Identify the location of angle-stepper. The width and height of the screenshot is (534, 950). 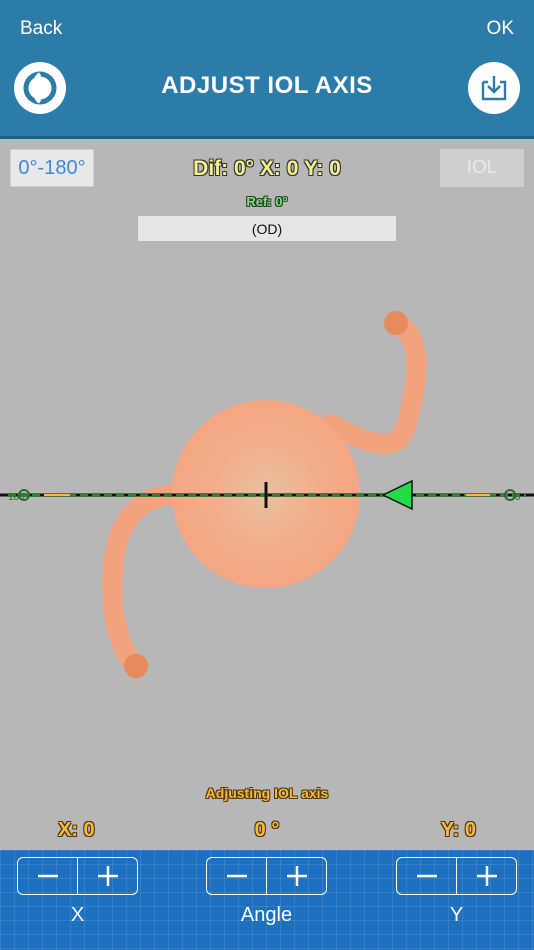
(266, 876).